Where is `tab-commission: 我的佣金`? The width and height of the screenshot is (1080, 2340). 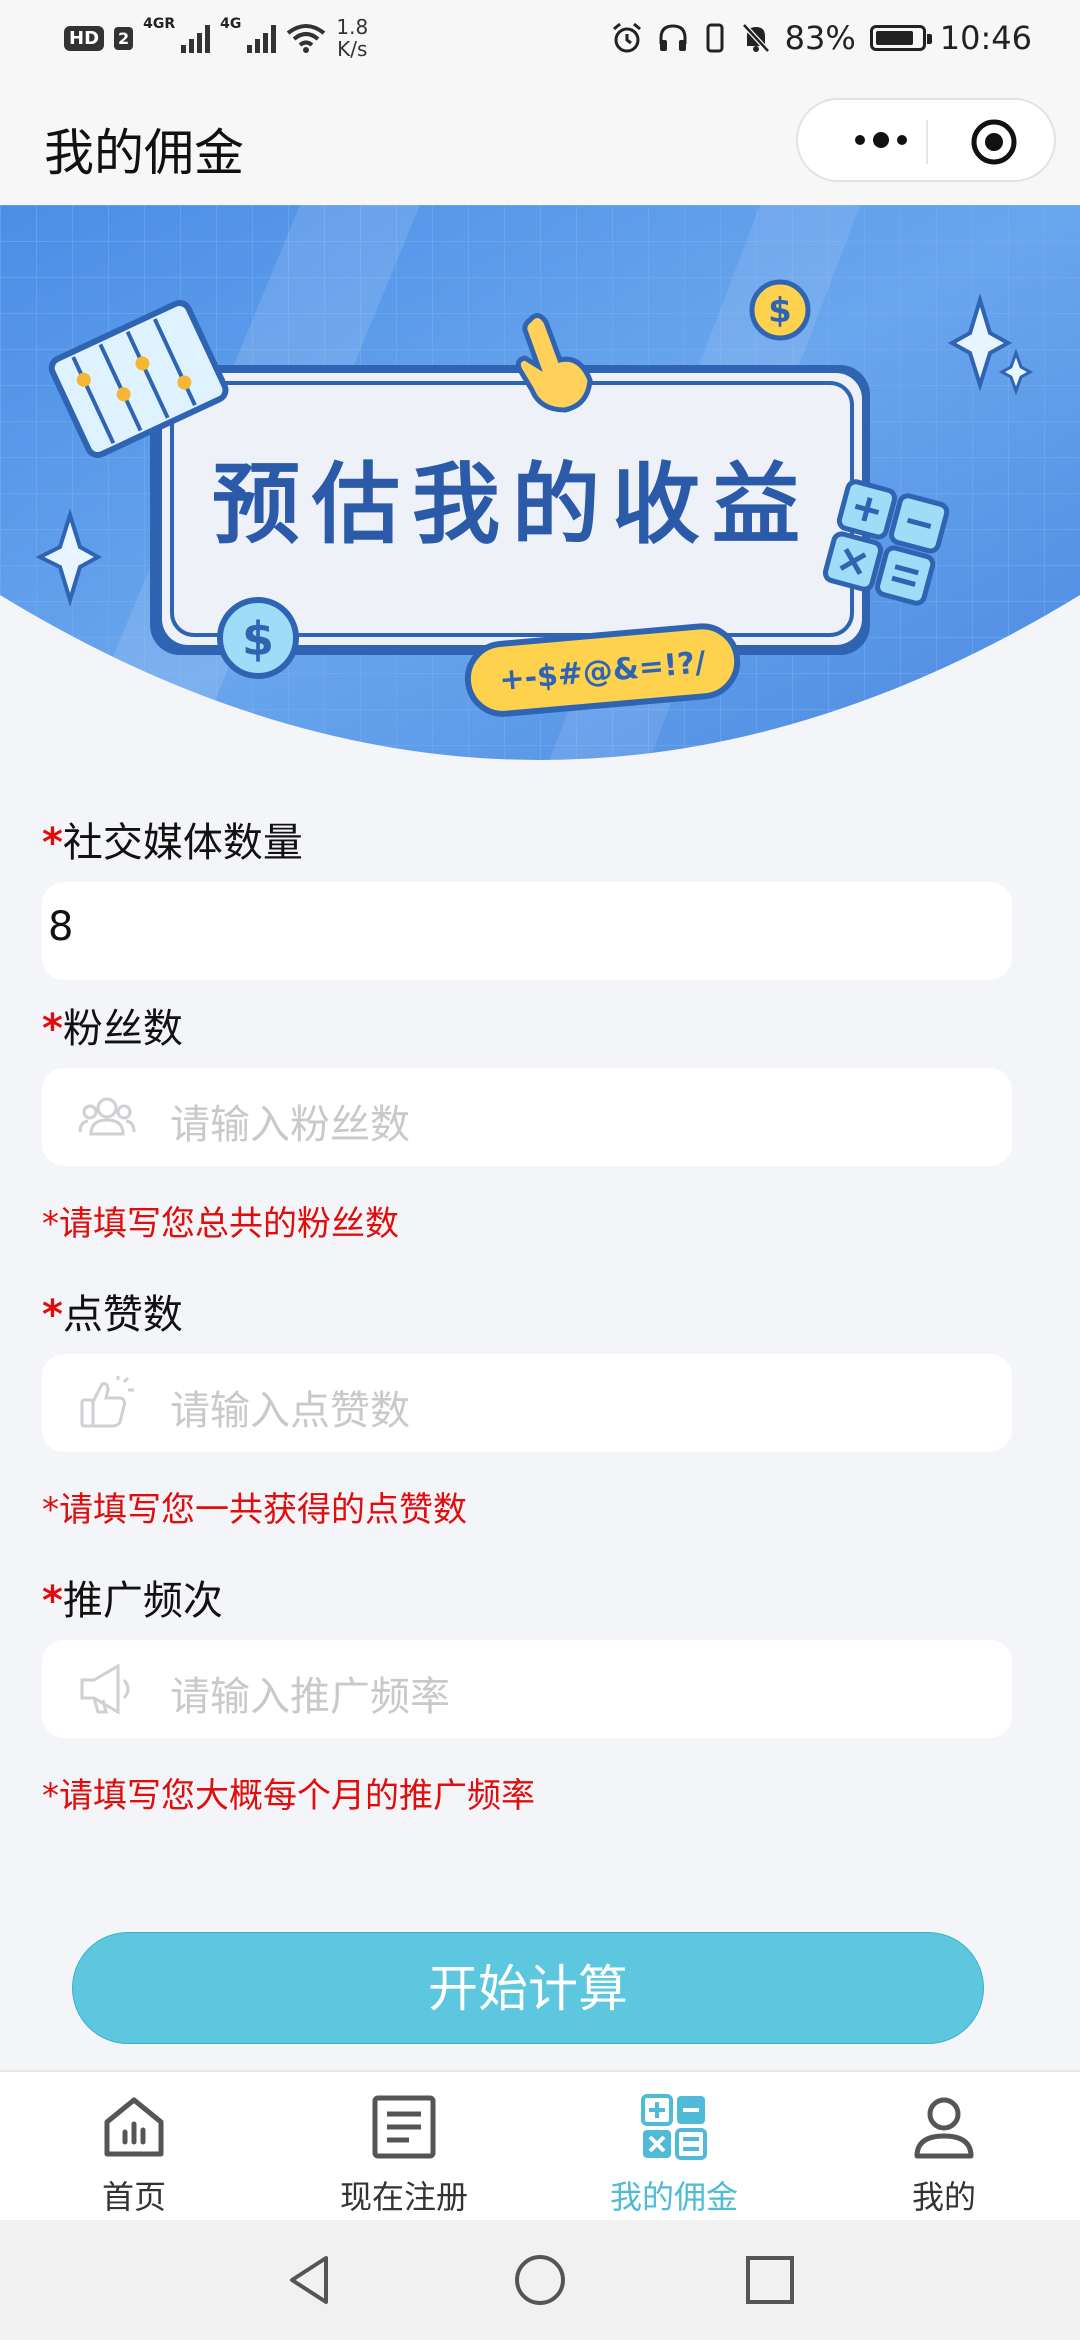
tab-commission: 我的佣金 is located at coordinates (674, 2154).